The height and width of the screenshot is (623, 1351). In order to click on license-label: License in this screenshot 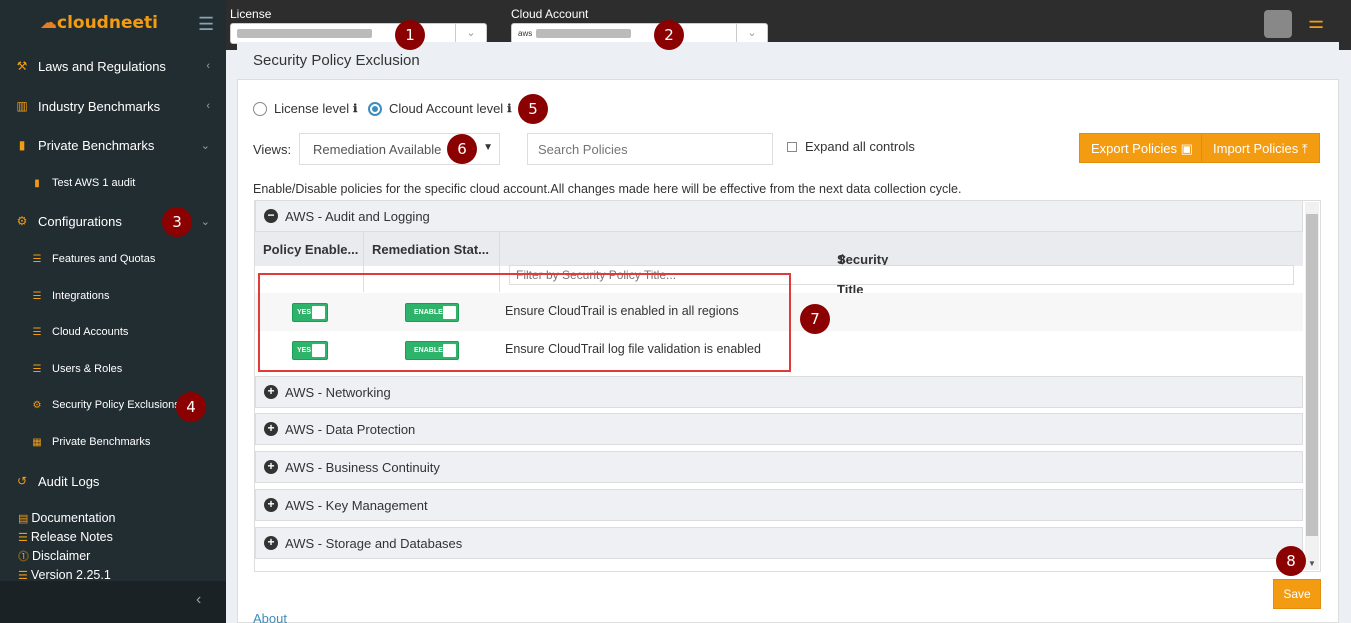, I will do `click(251, 14)`.